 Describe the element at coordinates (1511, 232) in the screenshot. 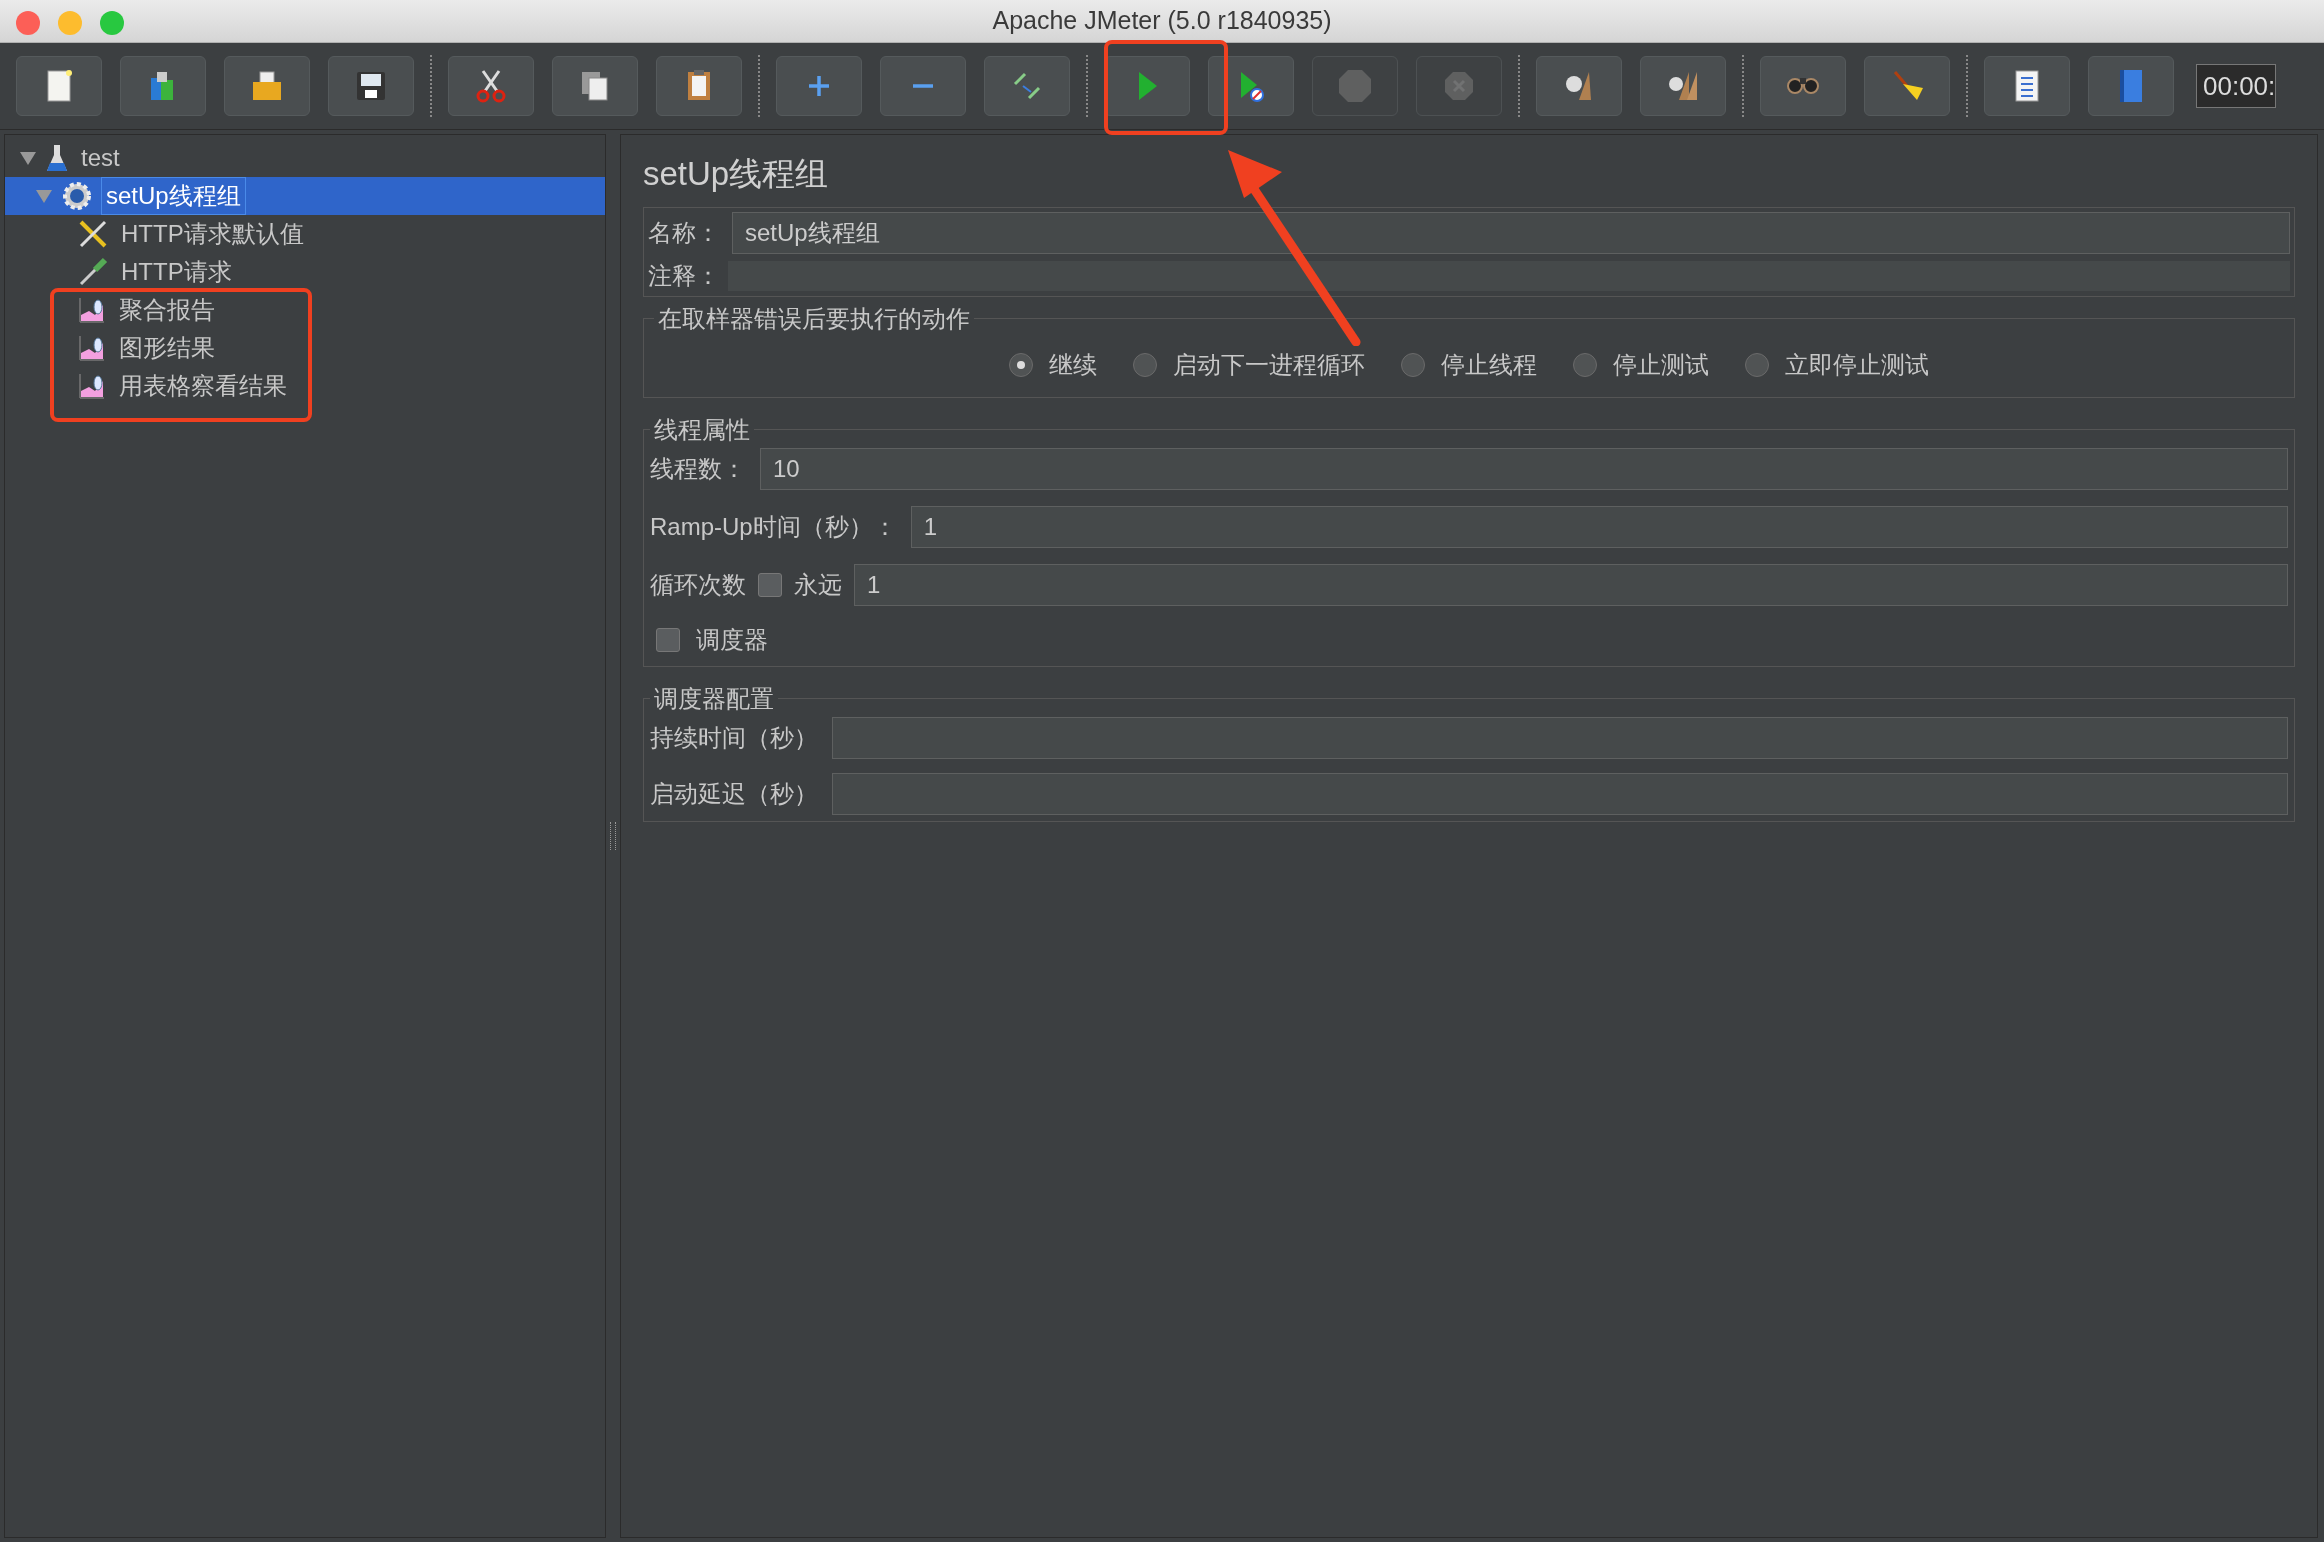

I see `text-field: setUp线程组` at that location.